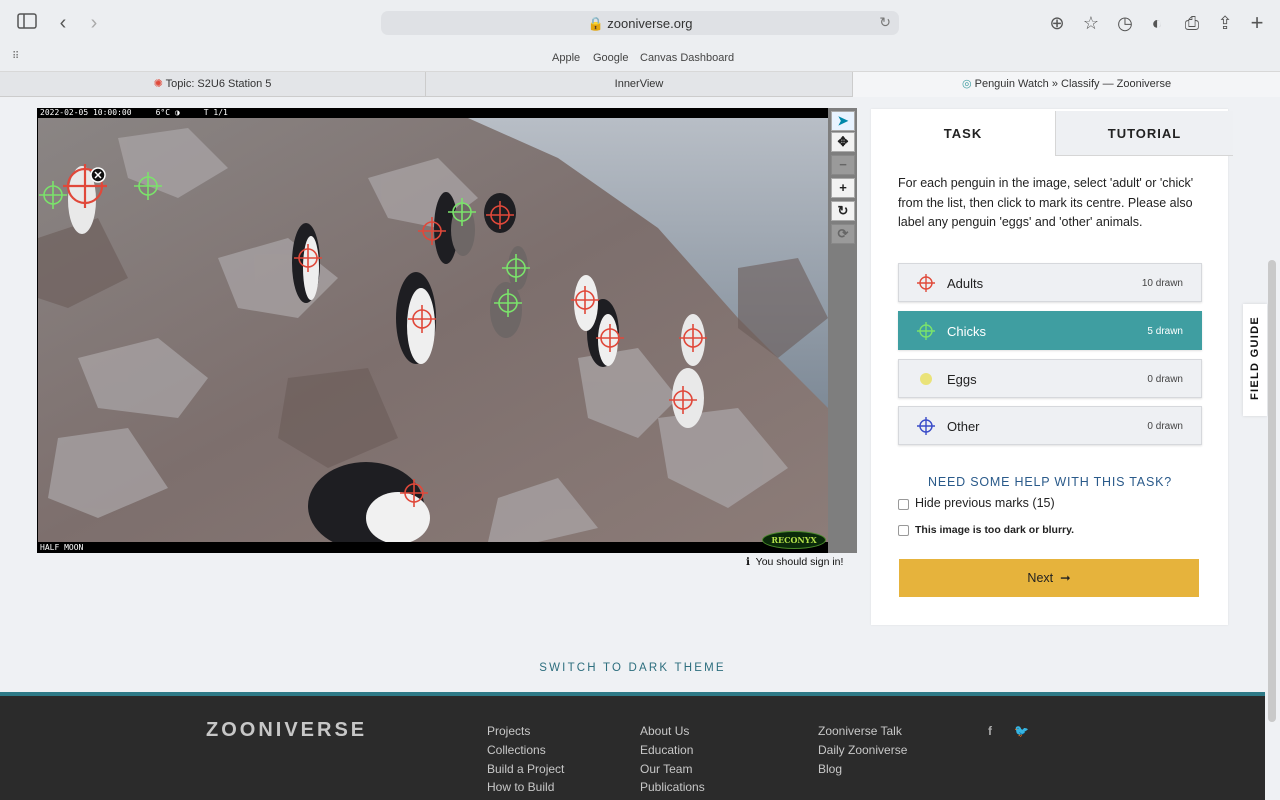  What do you see at coordinates (508, 731) in the screenshot?
I see `footer-link: Projects` at bounding box center [508, 731].